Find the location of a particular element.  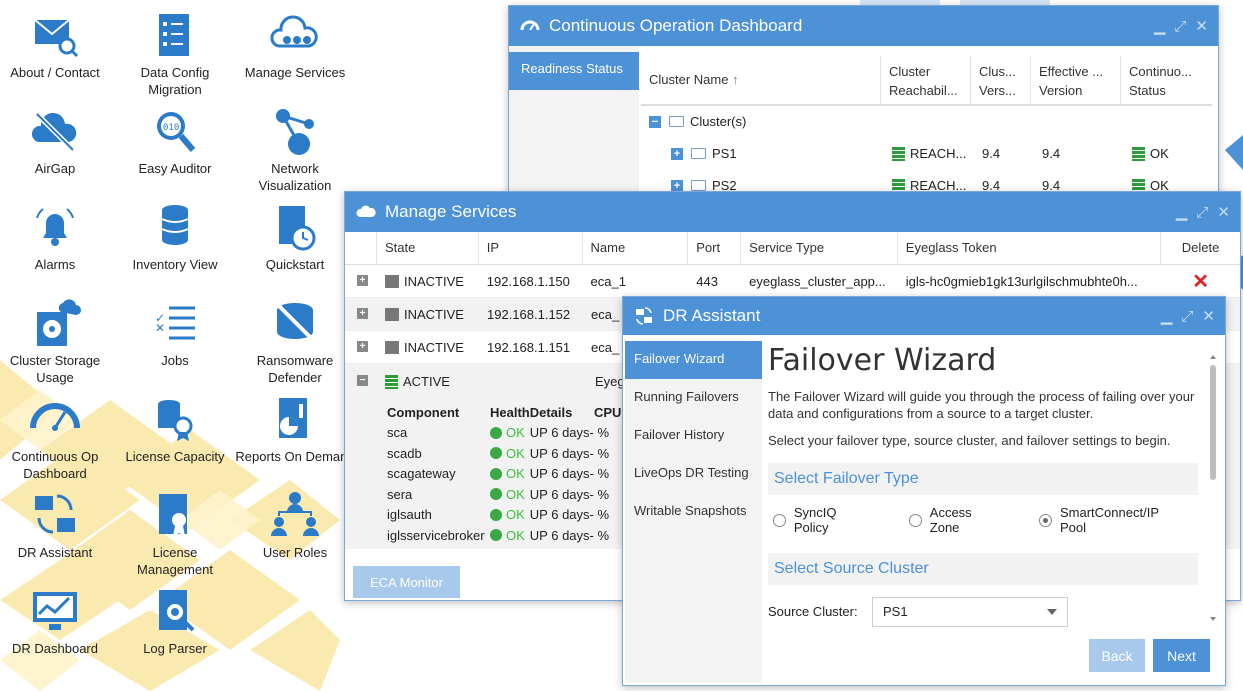

database-stack-icon is located at coordinates (175, 225).